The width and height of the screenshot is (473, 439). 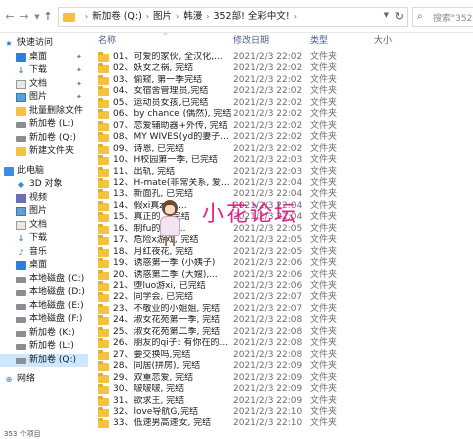 I want to click on picture-icon, so click(x=21, y=97).